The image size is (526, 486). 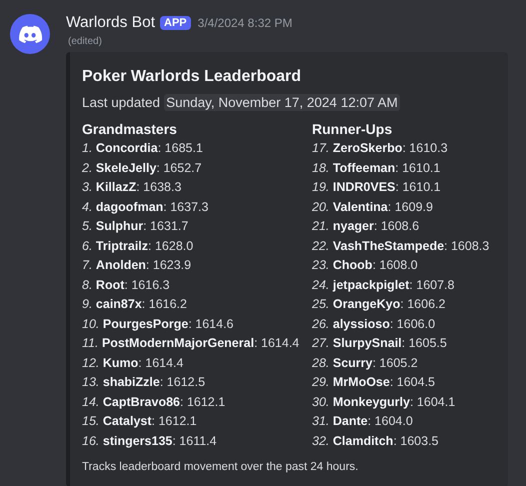 What do you see at coordinates (379, 304) in the screenshot?
I see `leaderboard-entry: 25. OrangeKyo: 1606.2` at bounding box center [379, 304].